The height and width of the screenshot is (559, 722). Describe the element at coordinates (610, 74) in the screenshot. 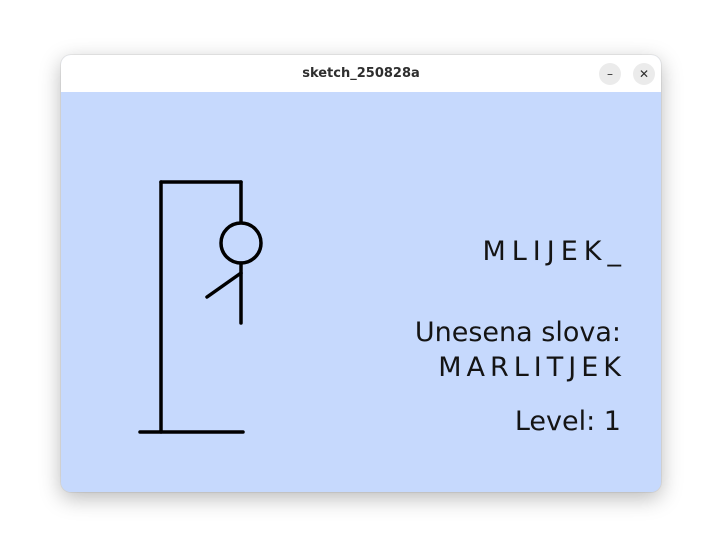

I see `minimize-button: –` at that location.